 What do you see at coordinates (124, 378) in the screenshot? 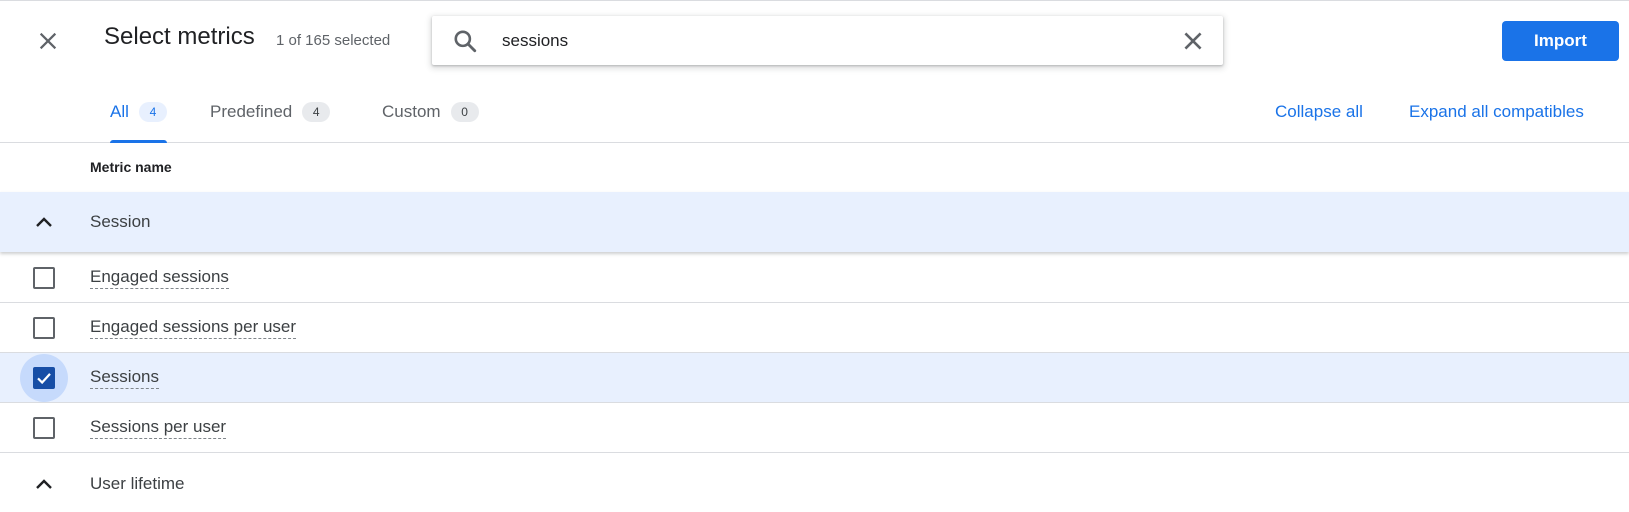
I see `metric-name: Sessions` at bounding box center [124, 378].